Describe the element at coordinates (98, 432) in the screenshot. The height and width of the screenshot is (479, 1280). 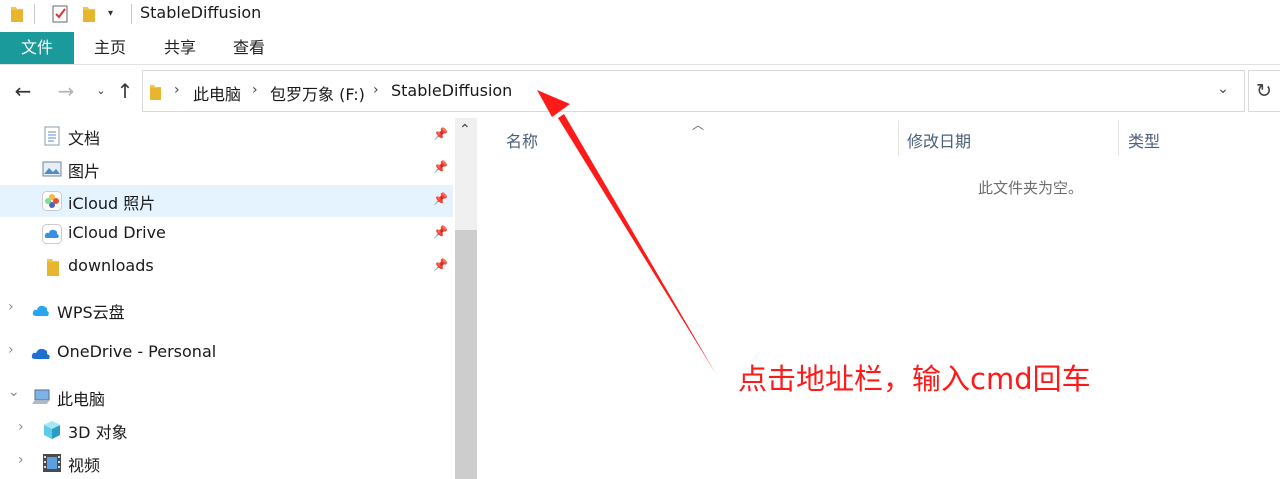
I see `nav-item-label: 3D 对象` at that location.